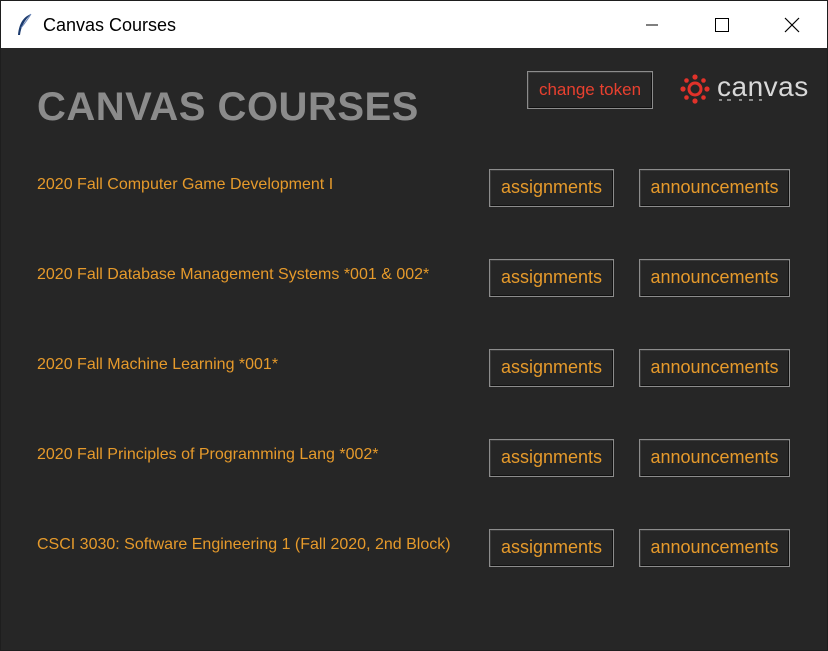 The height and width of the screenshot is (651, 828). I want to click on course-name: 2020 Fall Machine Learning *001*, so click(158, 364).